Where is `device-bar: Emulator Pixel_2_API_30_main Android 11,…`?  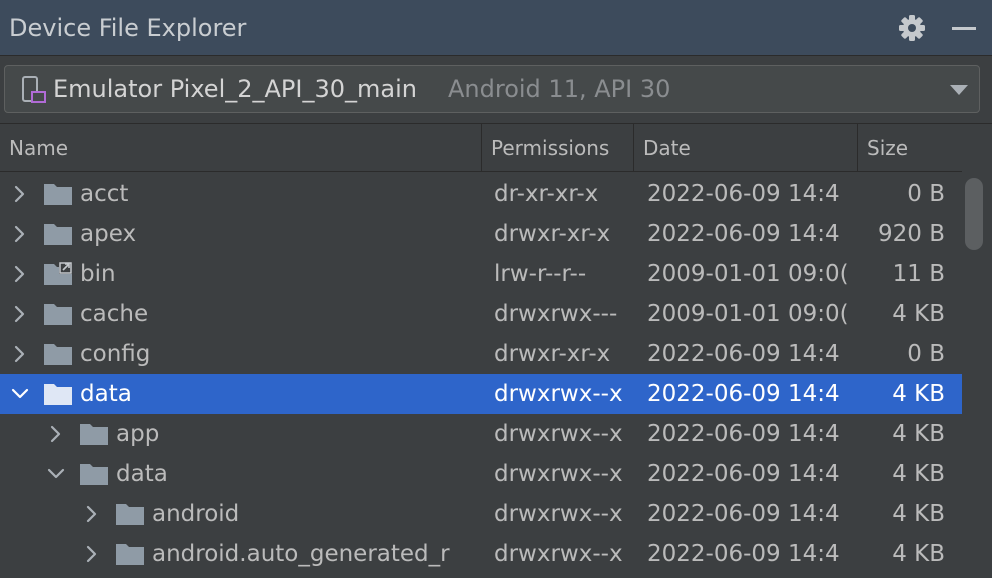
device-bar: Emulator Pixel_2_API_30_main Android 11,… is located at coordinates (496, 90).